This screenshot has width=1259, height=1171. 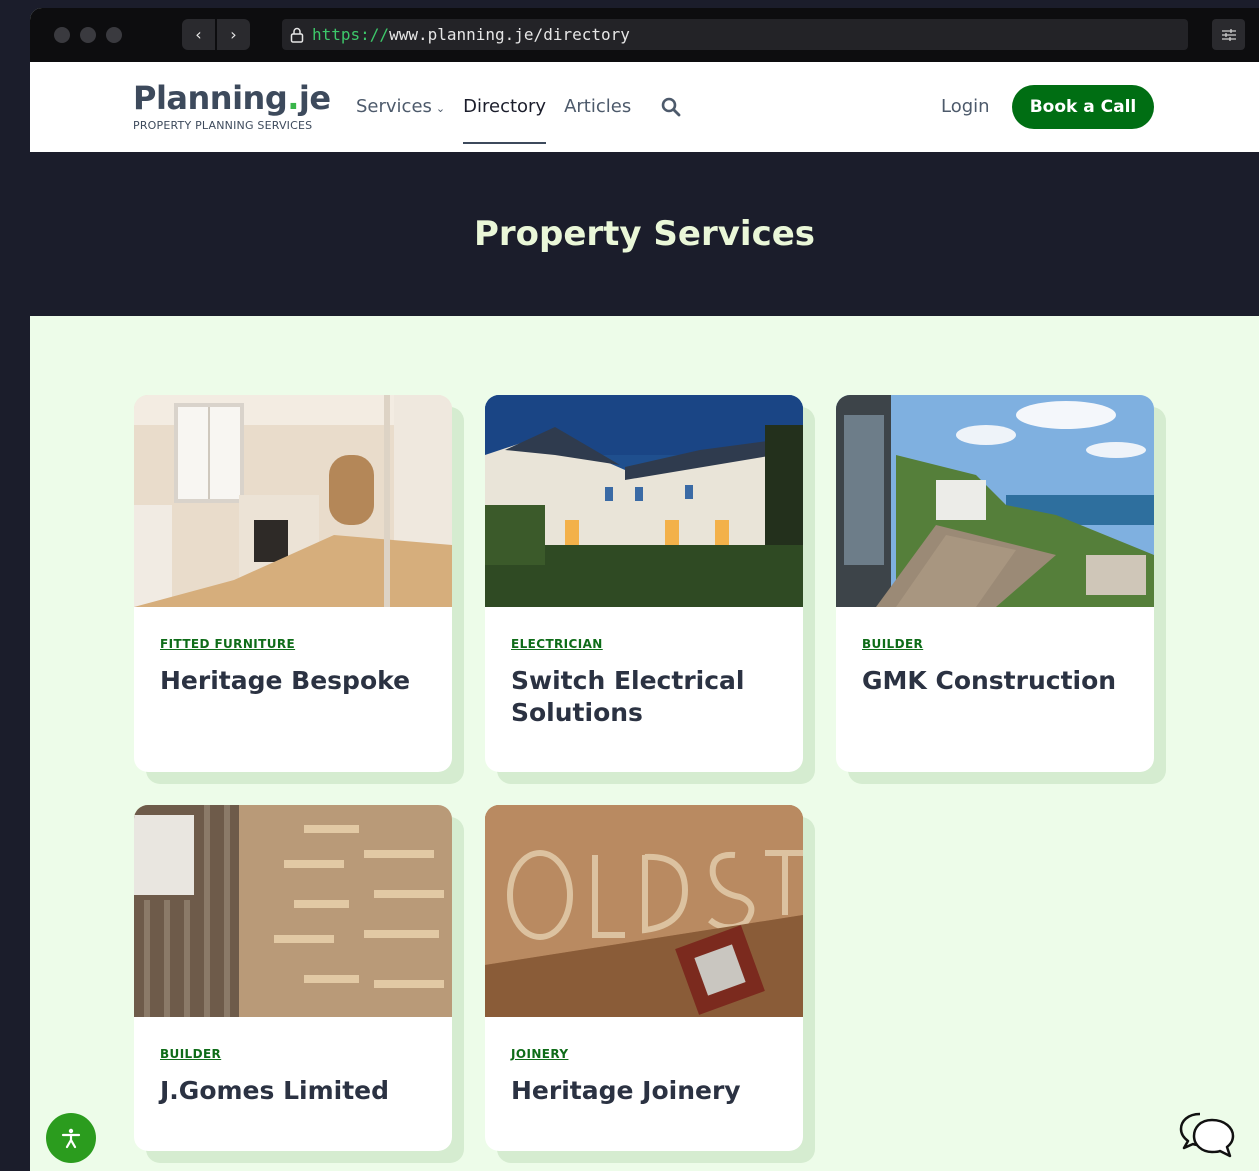 I want to click on nav-services-label: Services, so click(x=394, y=106).